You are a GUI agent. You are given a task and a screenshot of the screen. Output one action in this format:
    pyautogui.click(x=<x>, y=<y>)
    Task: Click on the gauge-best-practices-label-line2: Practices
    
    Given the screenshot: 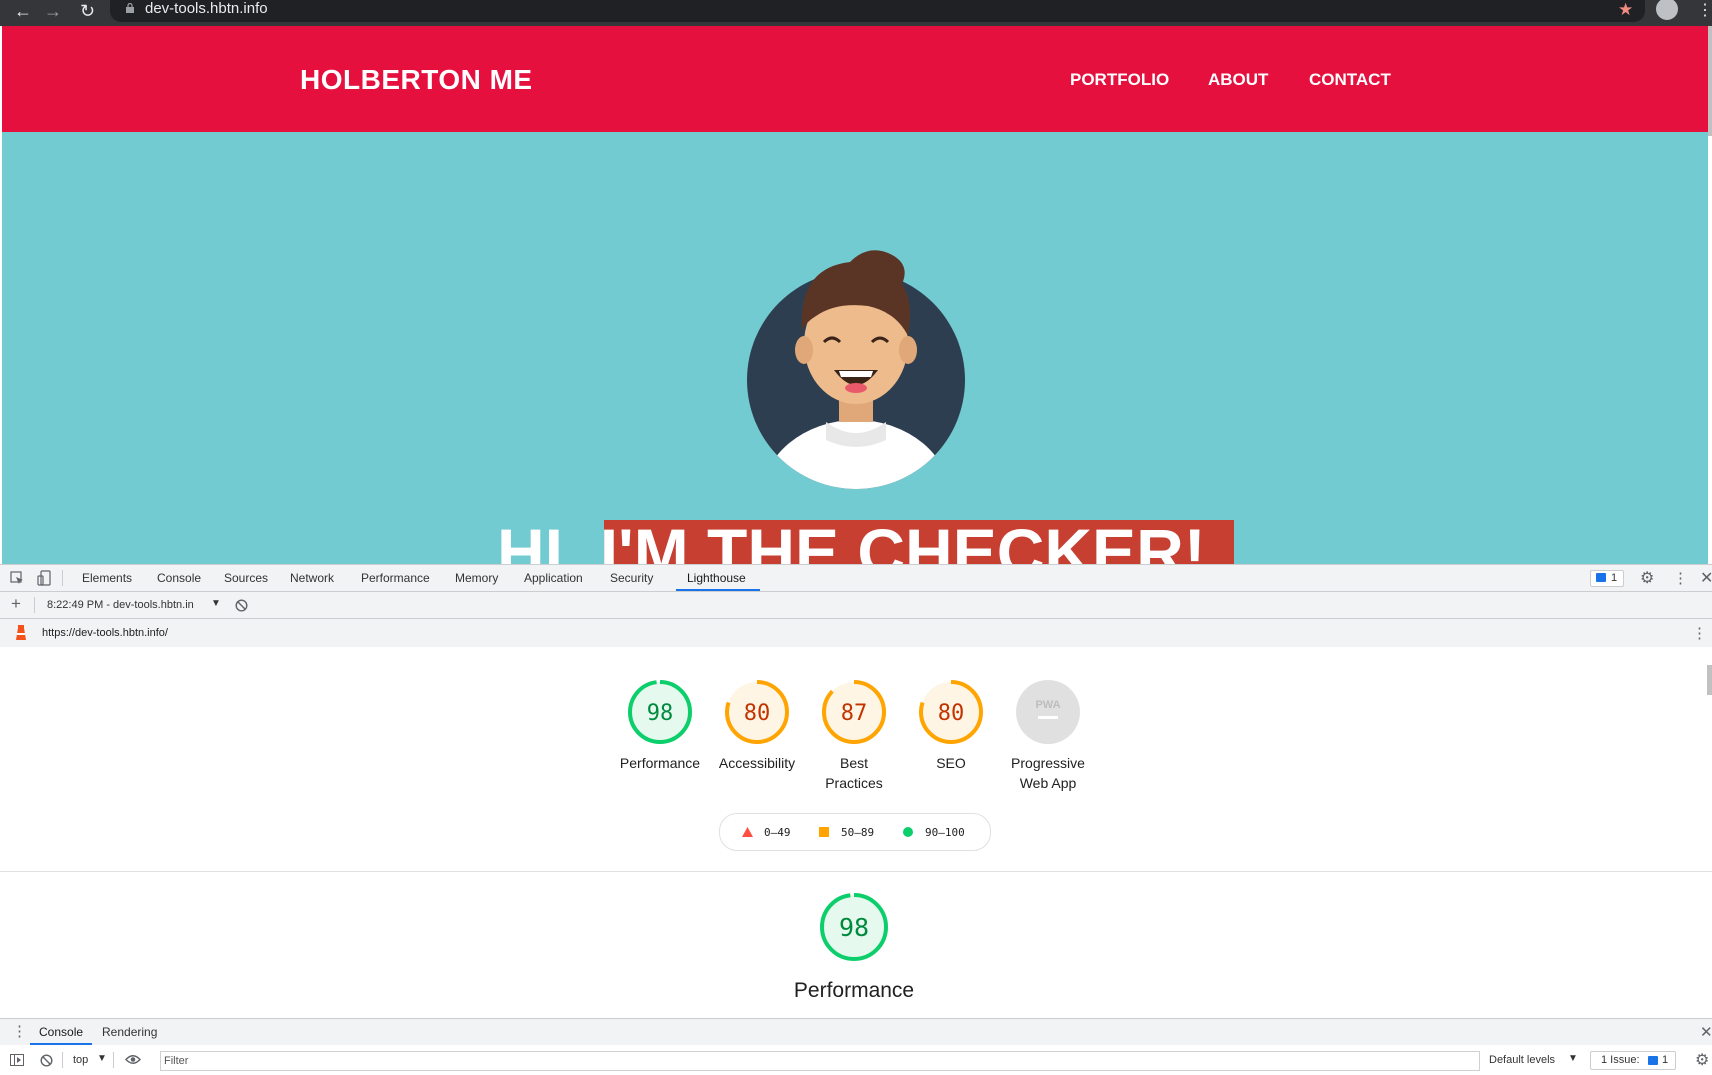 What is the action you would take?
    pyautogui.click(x=854, y=783)
    